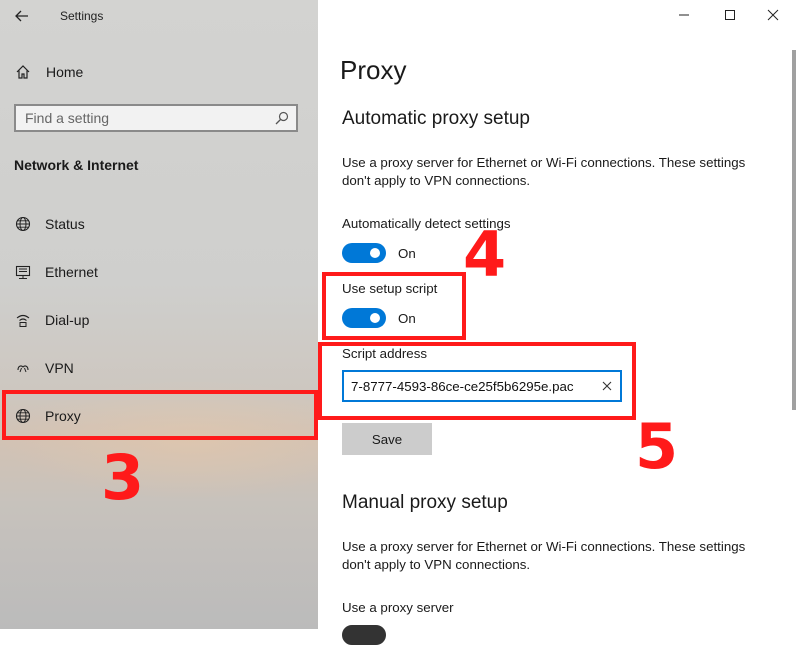  Describe the element at coordinates (398, 607) in the screenshot. I see `use-proxy-label: Use a proxy server` at that location.